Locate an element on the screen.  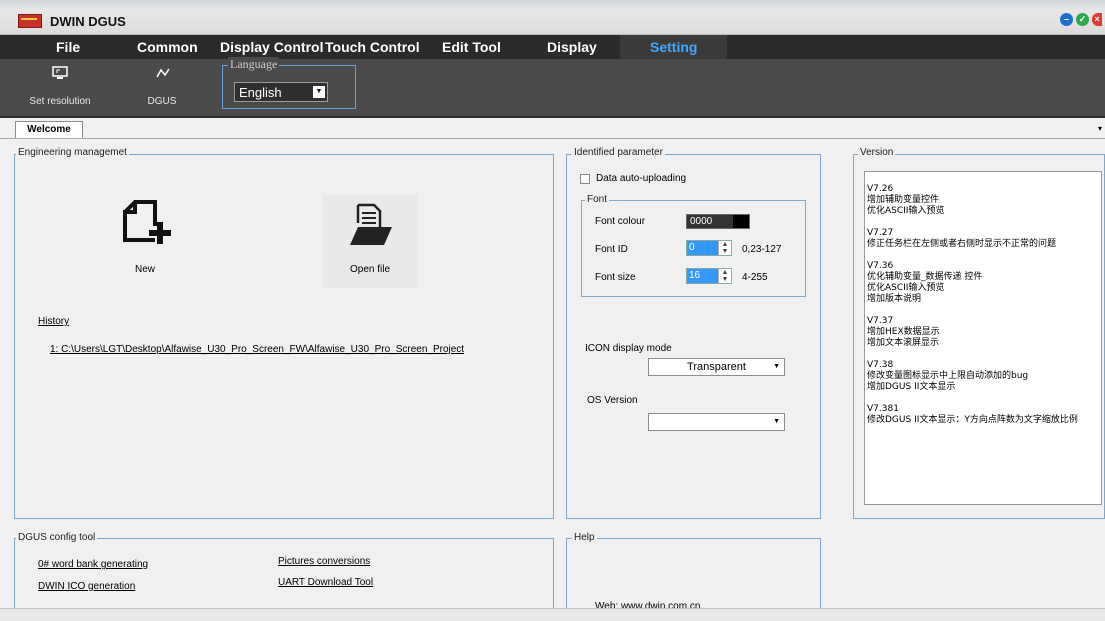
auto-upload-label: Data auto-uploading is located at coordinates (641, 178).